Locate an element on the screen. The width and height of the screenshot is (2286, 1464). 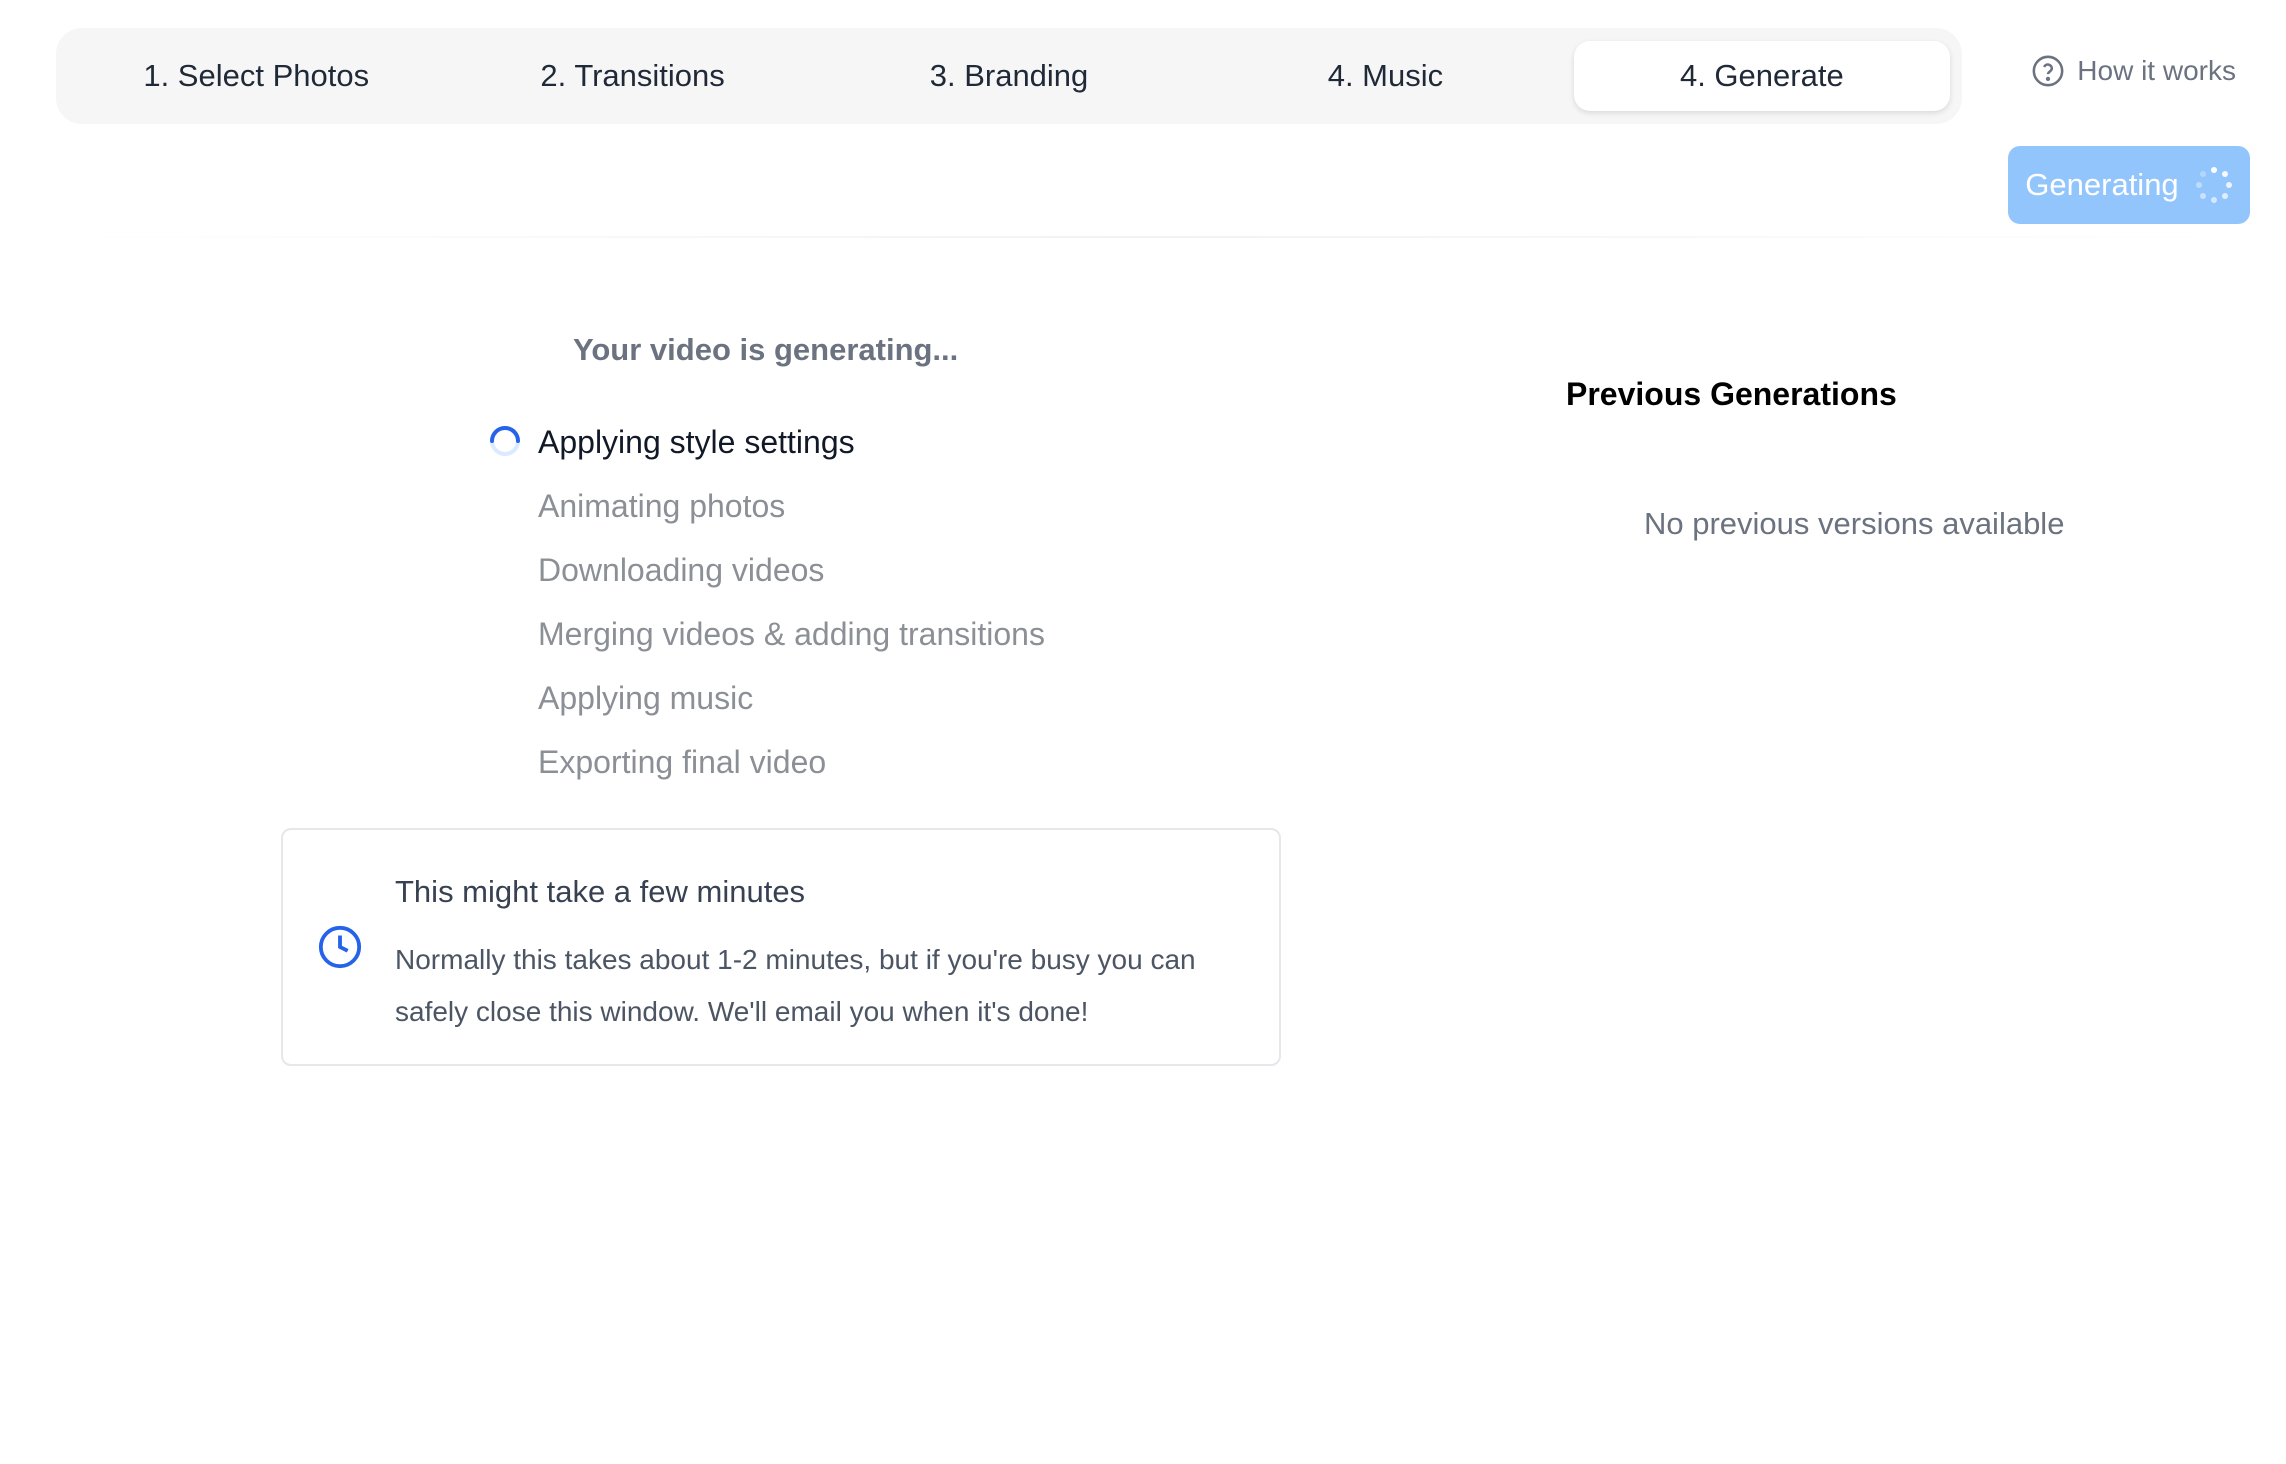
progress-item-label: Applying music is located at coordinates (646, 697).